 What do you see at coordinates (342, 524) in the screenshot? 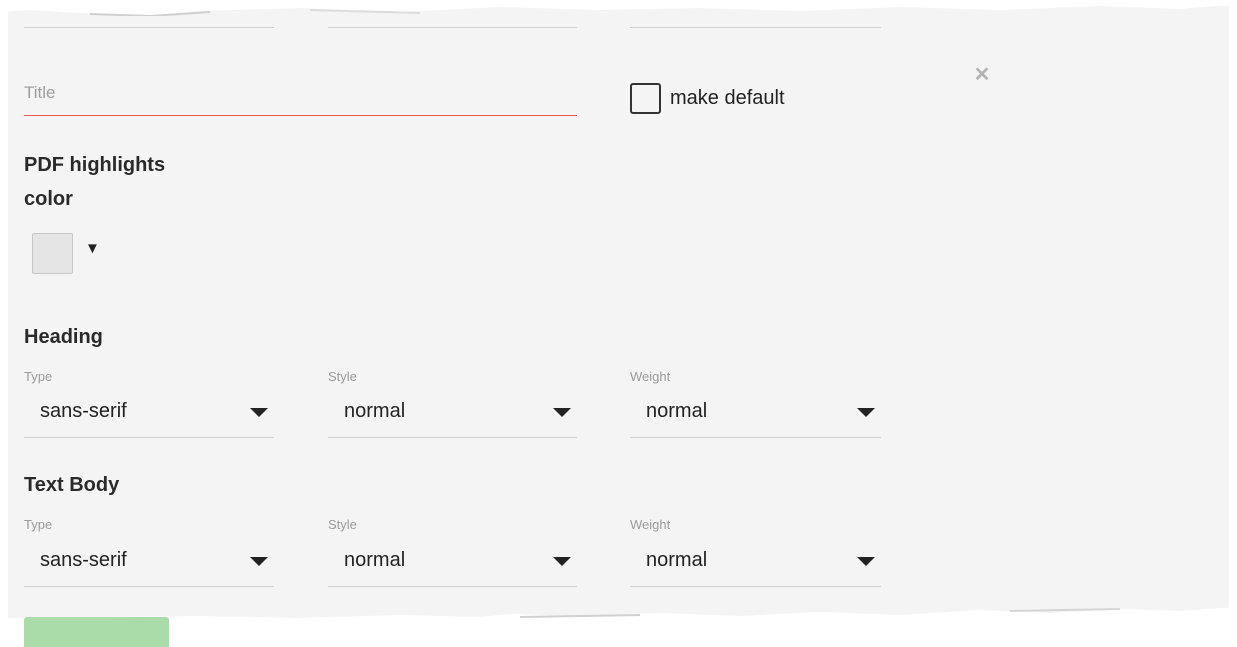
I see `text-body-style-label: Style` at bounding box center [342, 524].